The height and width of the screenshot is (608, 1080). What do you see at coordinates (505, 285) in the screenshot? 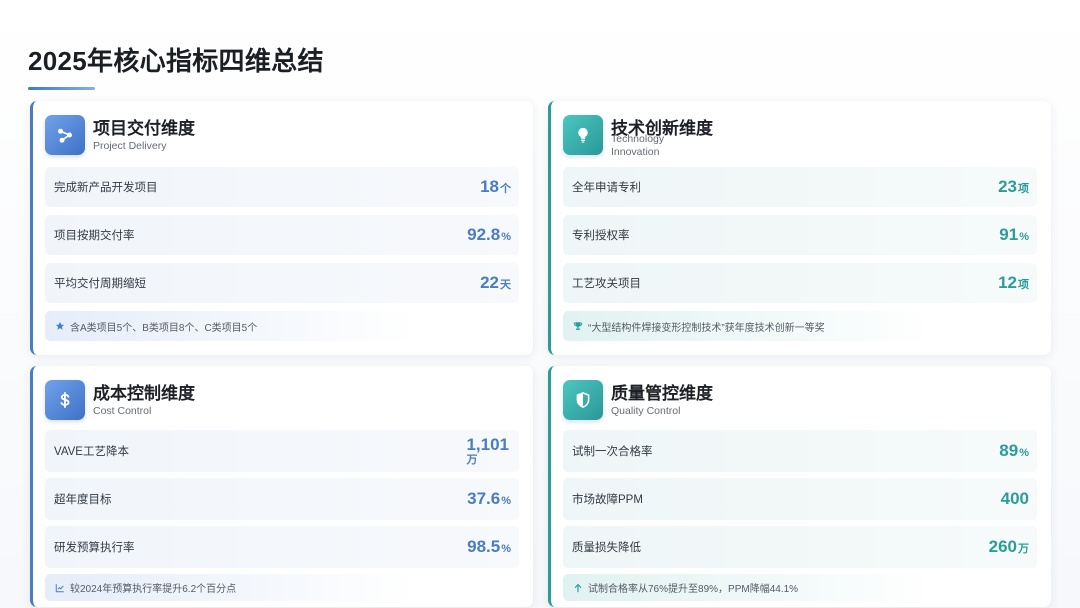
I see `metric-unit: 天` at bounding box center [505, 285].